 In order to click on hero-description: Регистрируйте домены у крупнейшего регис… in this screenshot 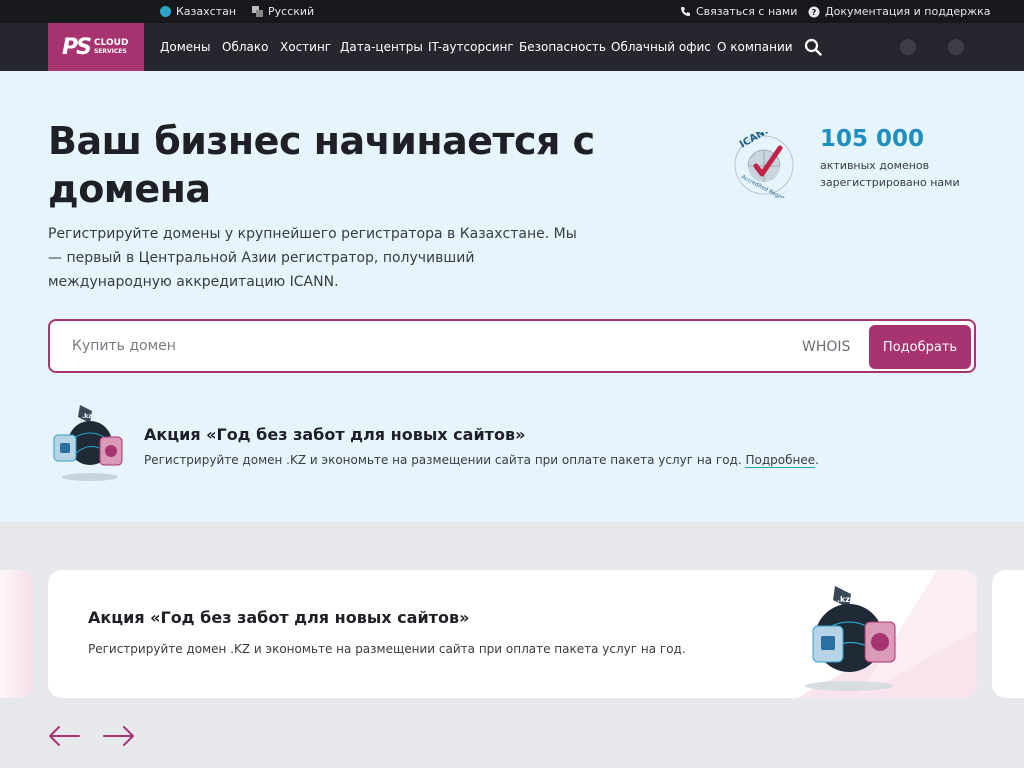, I will do `click(312, 258)`.